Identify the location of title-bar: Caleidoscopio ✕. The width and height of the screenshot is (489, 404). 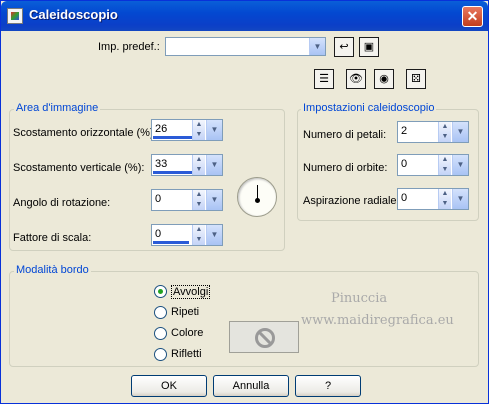
(244, 16).